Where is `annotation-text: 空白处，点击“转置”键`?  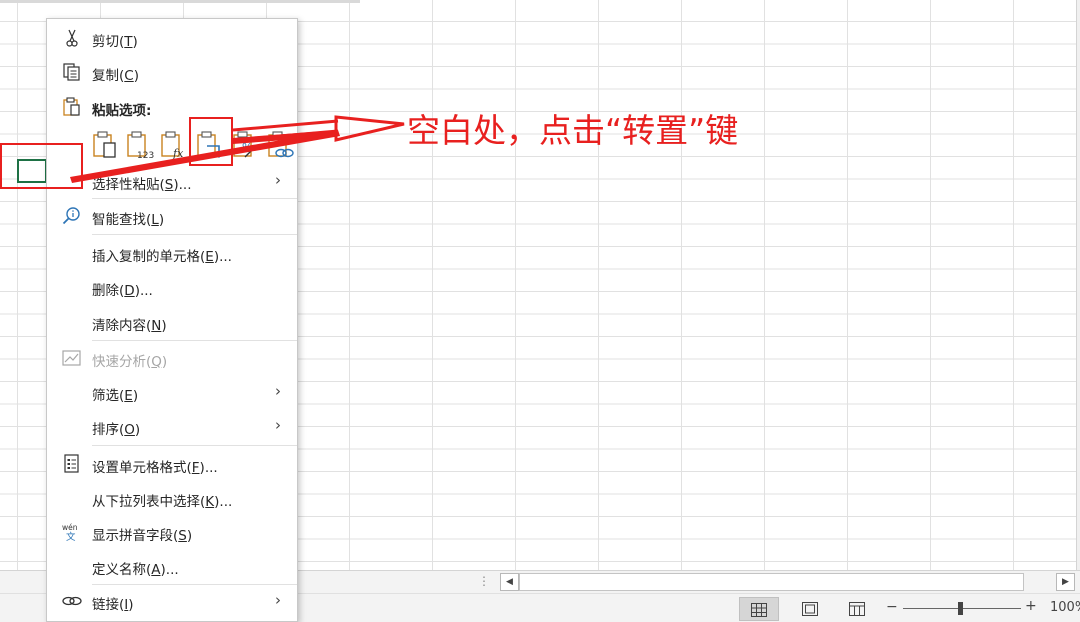
annotation-text: 空白处，点击“转置”键 is located at coordinates (573, 130).